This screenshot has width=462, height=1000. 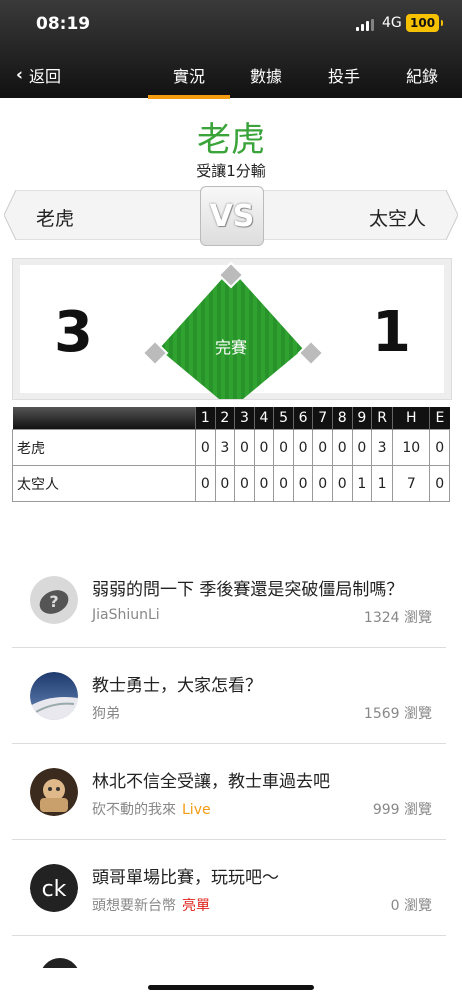 I want to click on list-item: ? 弱弱的問一下 季後賽還是突破僵局制嗎？ JiaShiunLi 1324 瀏覽, so click(x=229, y=600).